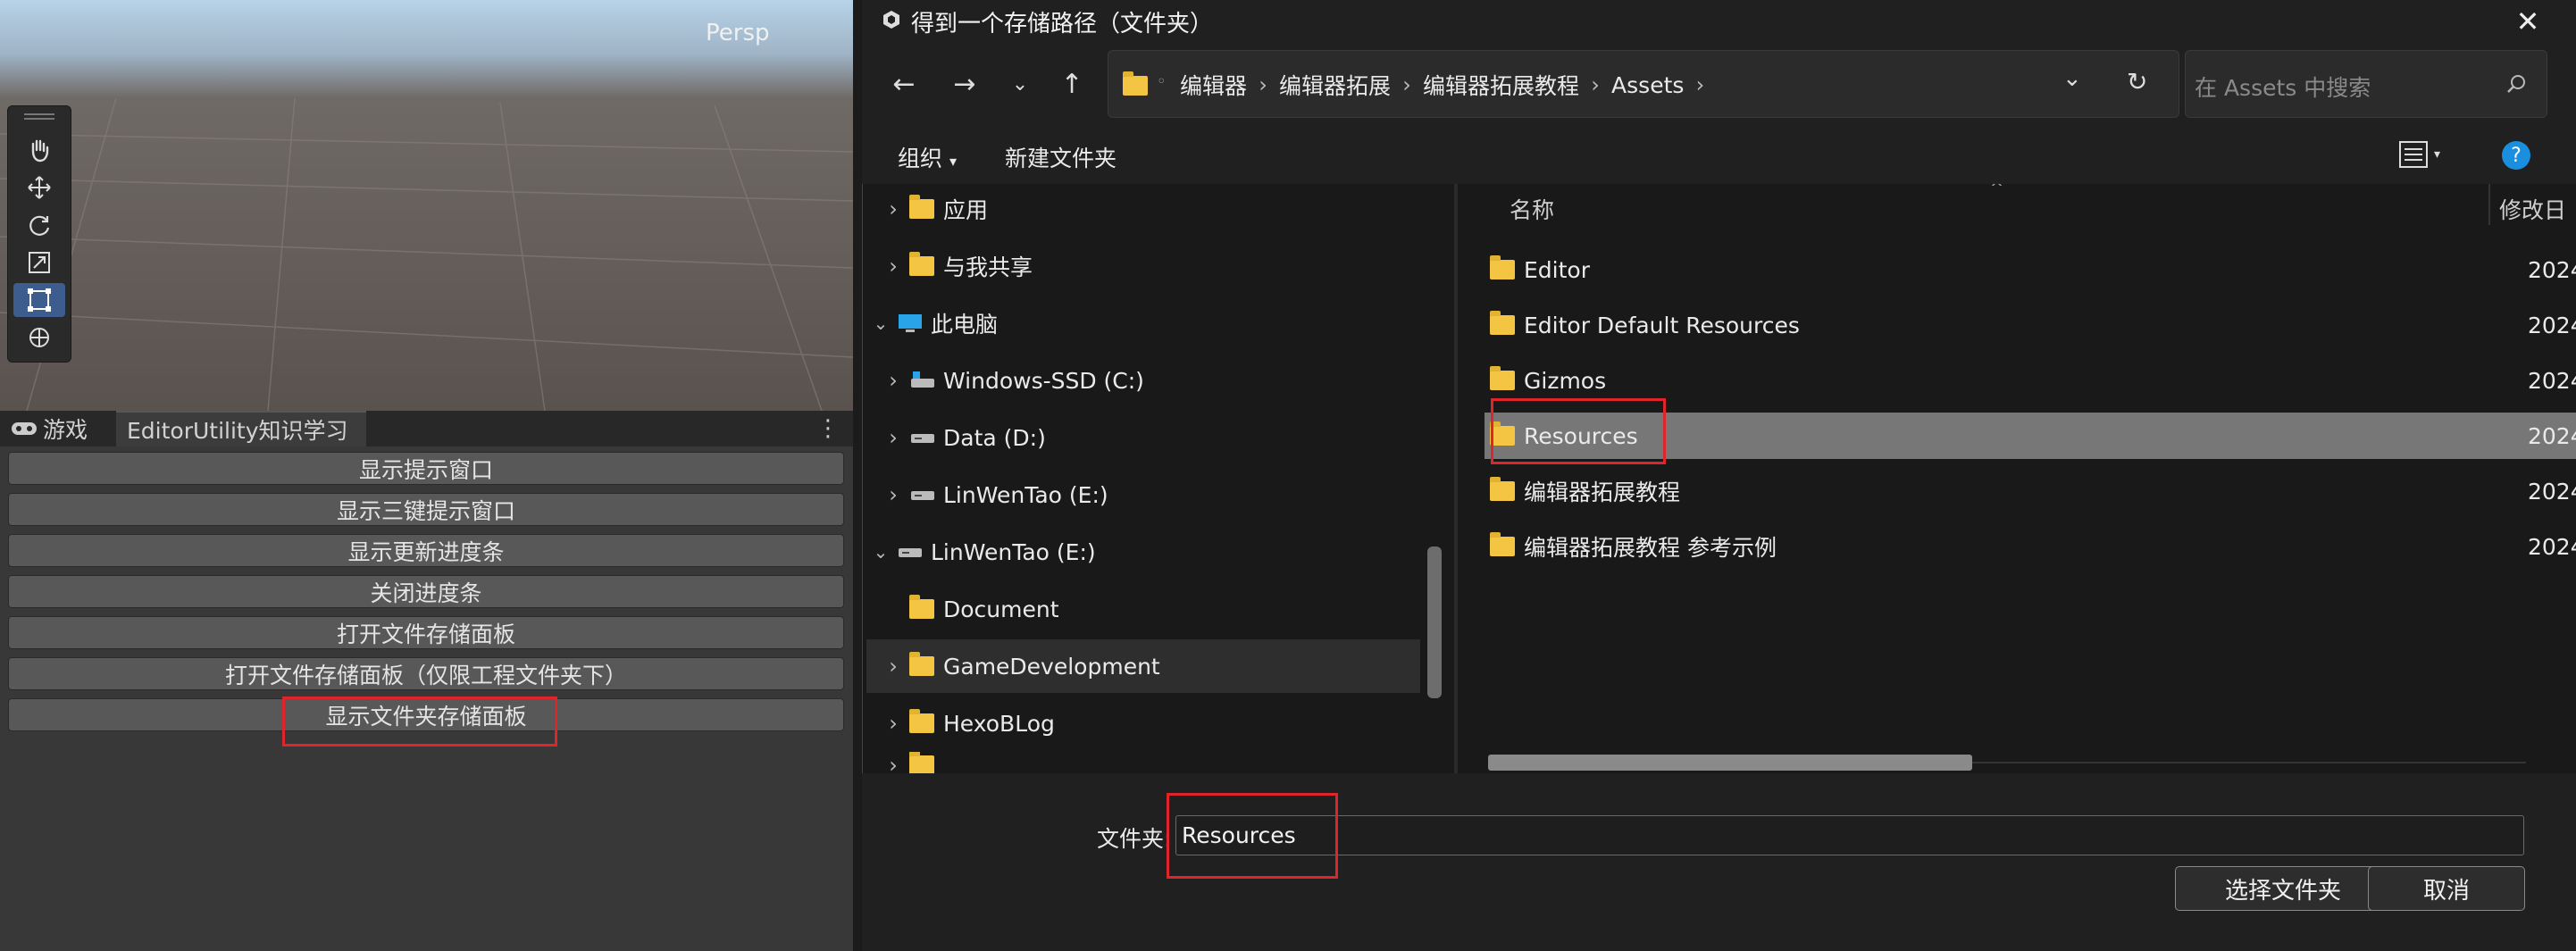 The width and height of the screenshot is (2576, 951). Describe the element at coordinates (39, 187) in the screenshot. I see `move-tool-button` at that location.